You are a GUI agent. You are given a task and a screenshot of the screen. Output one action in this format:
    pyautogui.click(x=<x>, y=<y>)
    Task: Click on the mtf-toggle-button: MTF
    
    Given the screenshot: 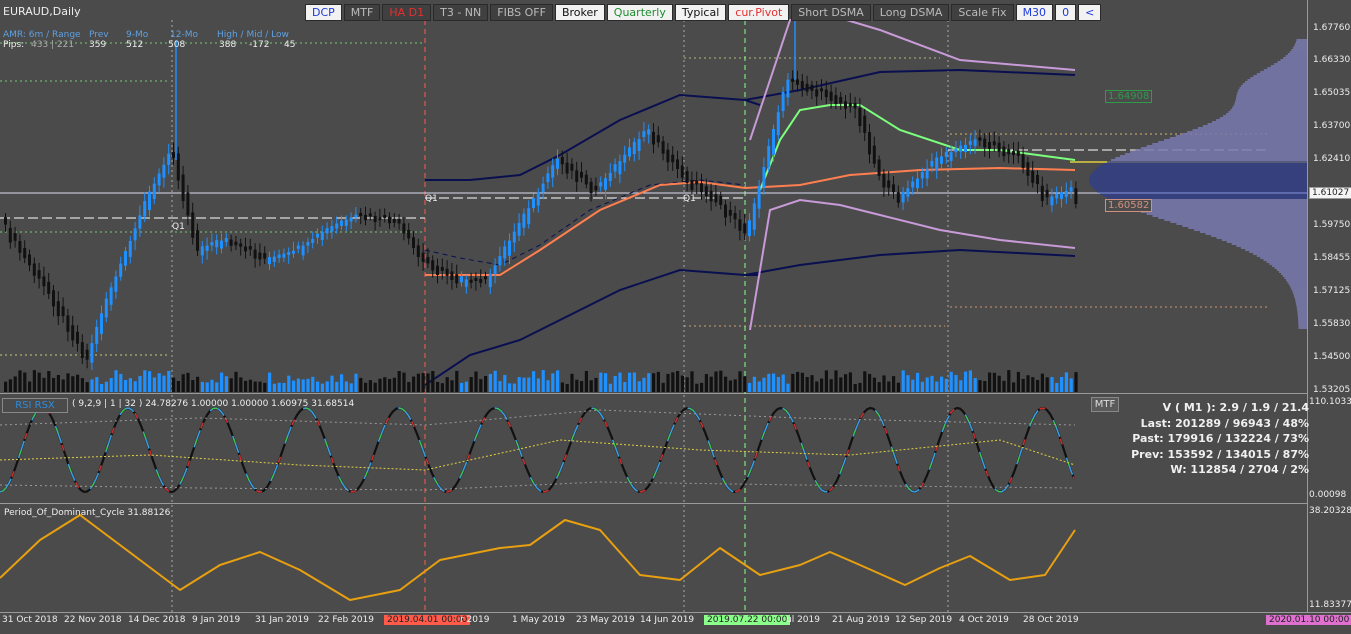 What is the action you would take?
    pyautogui.click(x=1105, y=404)
    